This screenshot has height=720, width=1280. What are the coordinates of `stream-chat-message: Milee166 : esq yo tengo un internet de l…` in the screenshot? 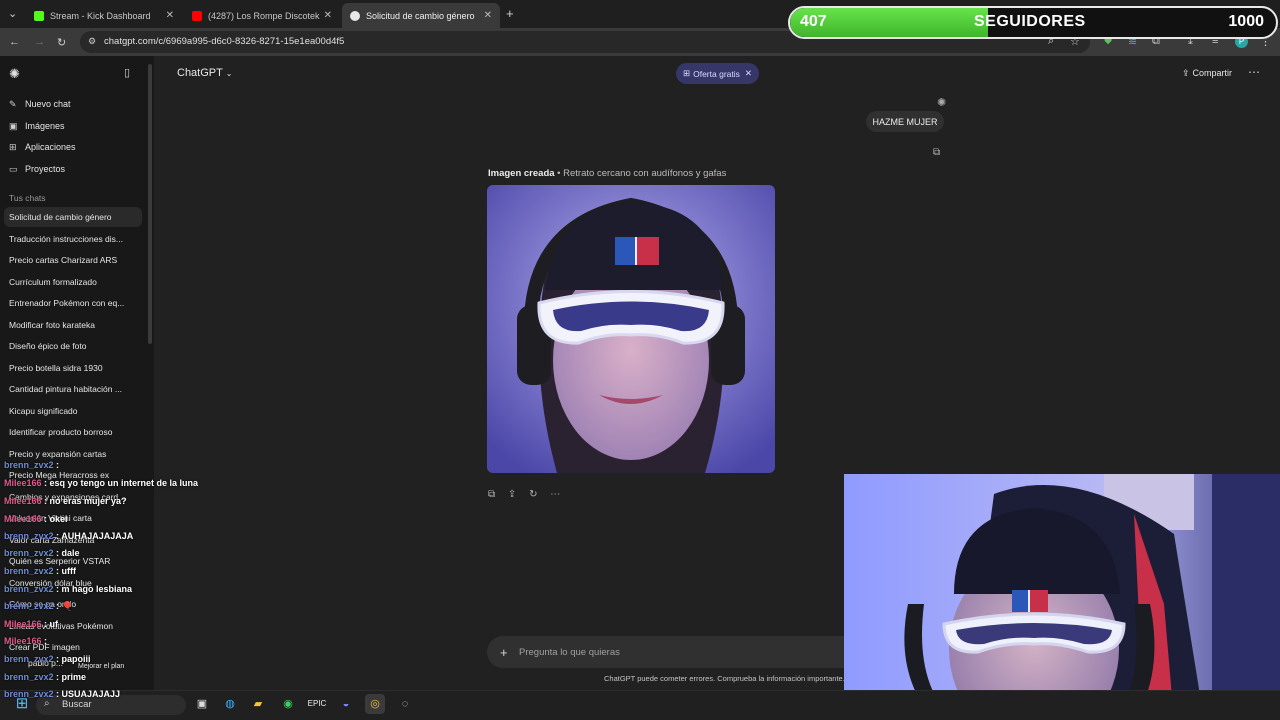 It's located at (101, 483).